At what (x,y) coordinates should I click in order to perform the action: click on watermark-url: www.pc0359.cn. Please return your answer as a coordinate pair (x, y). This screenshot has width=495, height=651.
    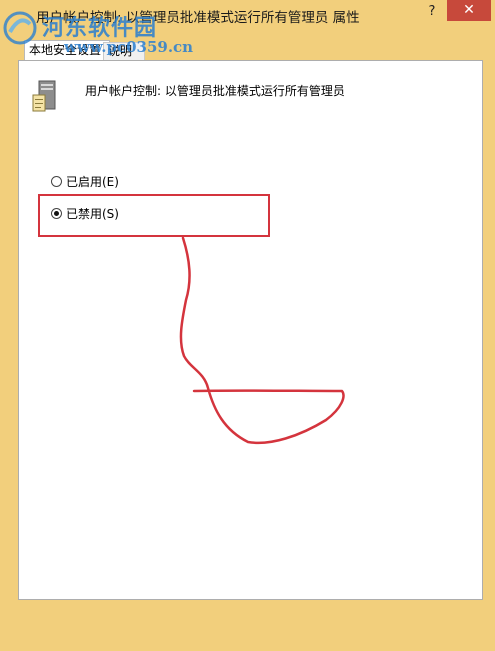
    Looking at the image, I should click on (129, 47).